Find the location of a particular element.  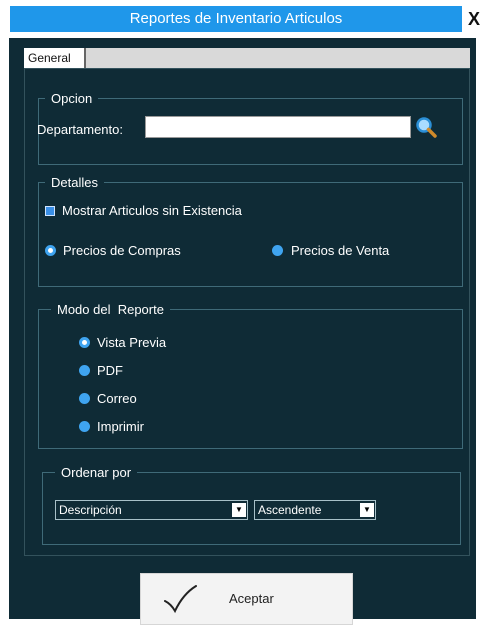

show-no-stock-label: Mostrar Articulos sin Existencia is located at coordinates (152, 210).